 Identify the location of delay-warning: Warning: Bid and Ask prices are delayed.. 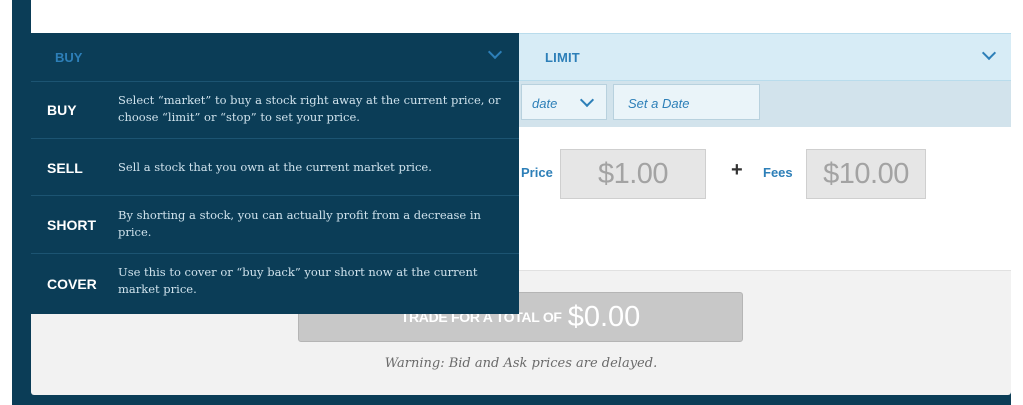
(521, 363).